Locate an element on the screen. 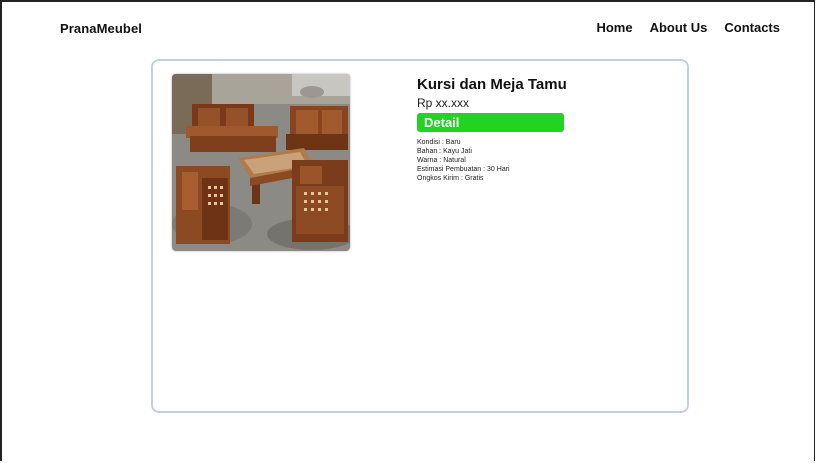 This screenshot has height=463, width=817. product-photo is located at coordinates (261, 162).